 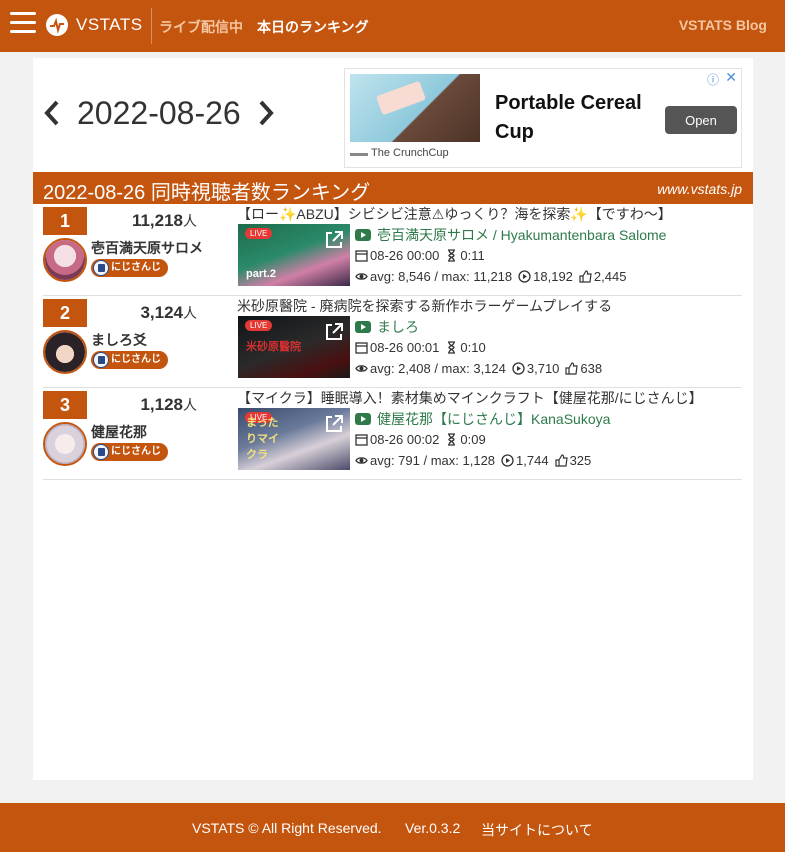 What do you see at coordinates (470, 398) in the screenshot?
I see `stream-title: 【マイクラ】睡眠導入！素材集めマインクラフト【健屋花那/にじさんじ】` at bounding box center [470, 398].